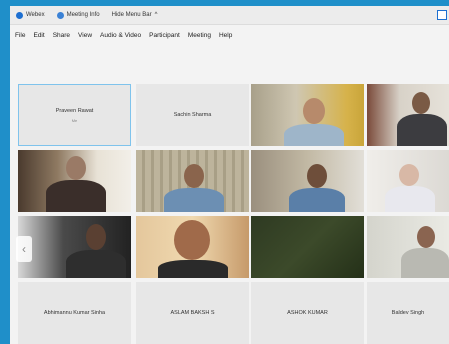 Image resolution: width=449 pixels, height=344 pixels. I want to click on hide-menu-bar-button: Hide Menu Bar ^, so click(135, 15).